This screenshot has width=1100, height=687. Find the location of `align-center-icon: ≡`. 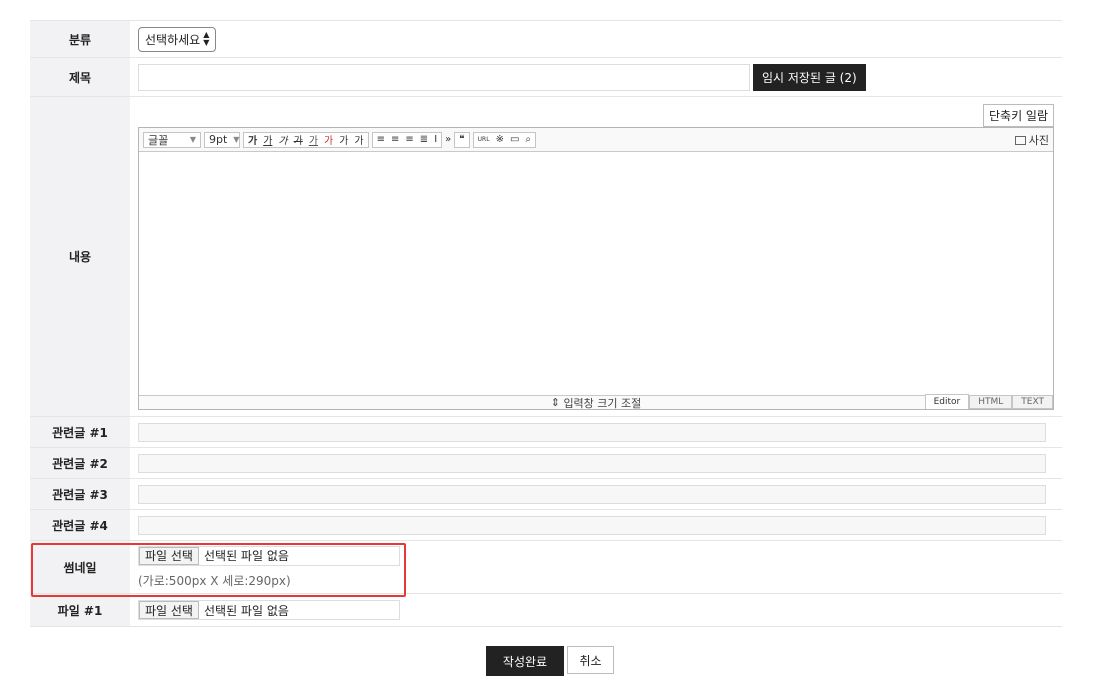

align-center-icon: ≡ is located at coordinates (395, 139).